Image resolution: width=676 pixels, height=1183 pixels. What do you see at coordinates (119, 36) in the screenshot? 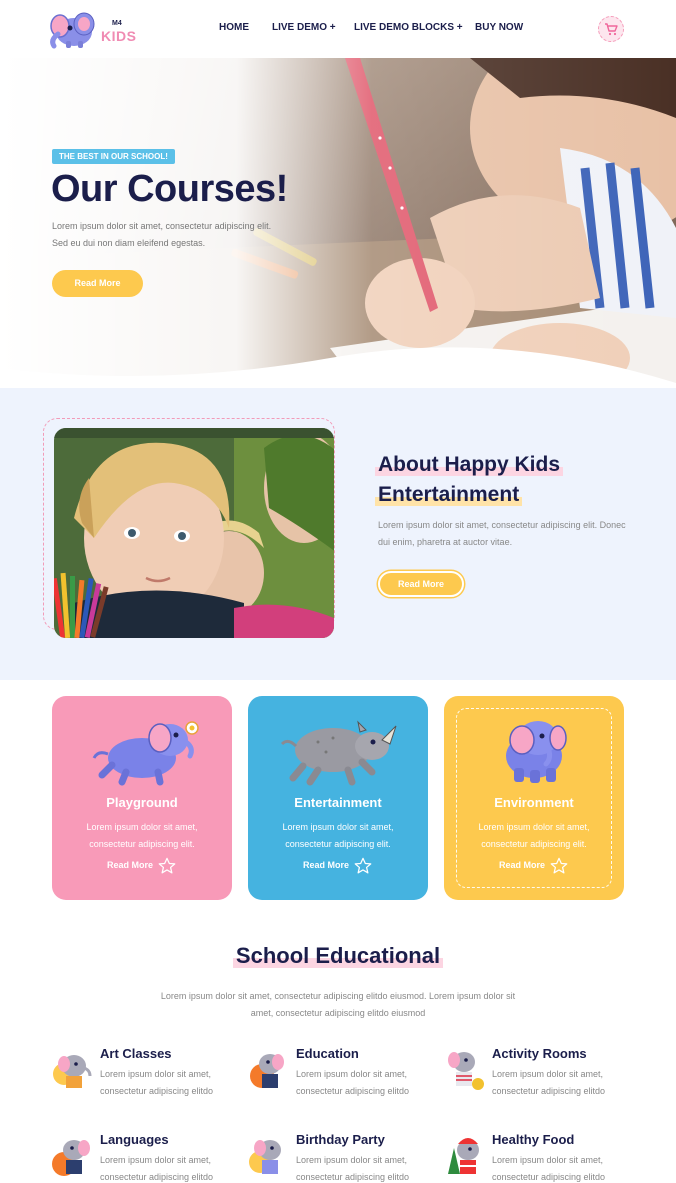
I see `logo-text: KIDS` at bounding box center [119, 36].